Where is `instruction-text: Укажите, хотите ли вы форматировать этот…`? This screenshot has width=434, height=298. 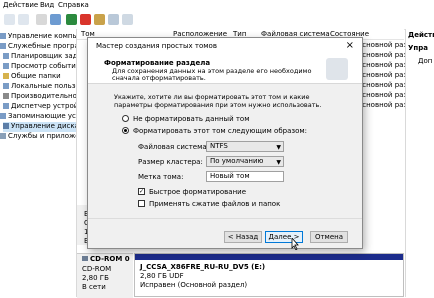
instruction-text: Укажите, хотите ли вы форматировать этот… is located at coordinates (218, 101).